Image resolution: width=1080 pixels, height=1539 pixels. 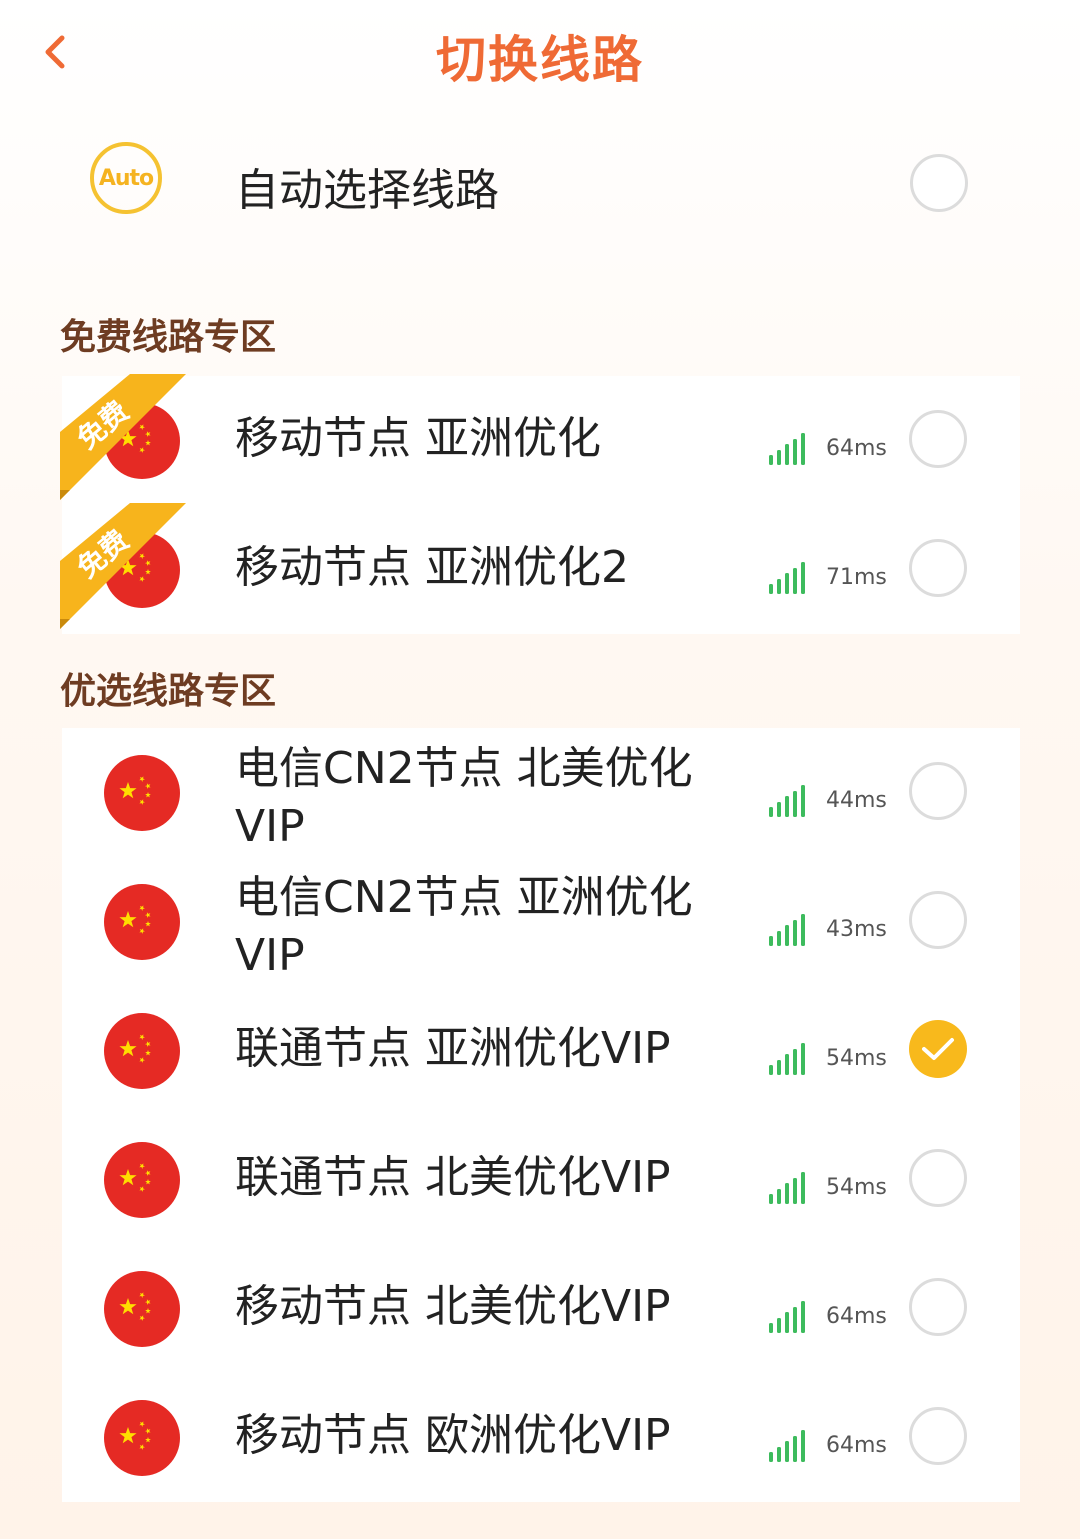 What do you see at coordinates (432, 567) in the screenshot?
I see `line-name: 移动节点 亚洲优化2` at bounding box center [432, 567].